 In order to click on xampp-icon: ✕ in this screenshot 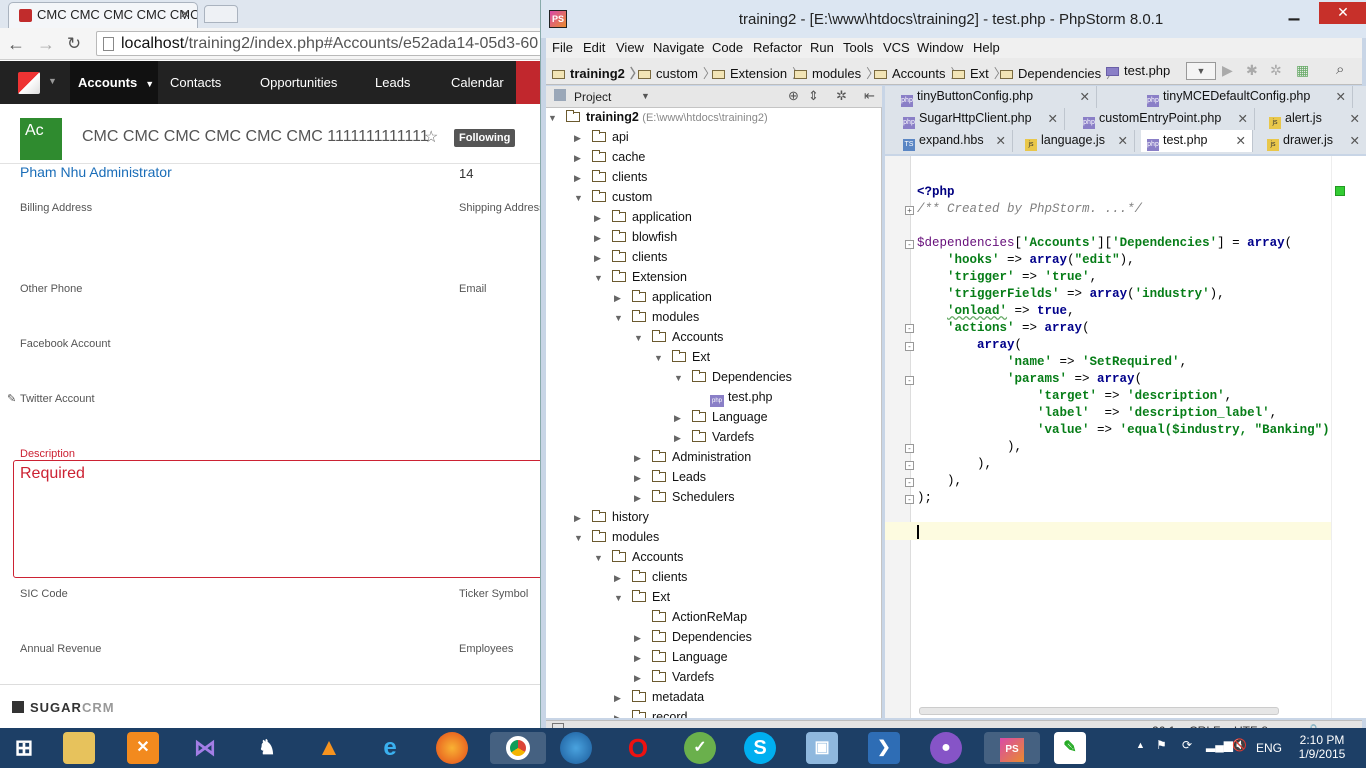, I will do `click(143, 748)`.